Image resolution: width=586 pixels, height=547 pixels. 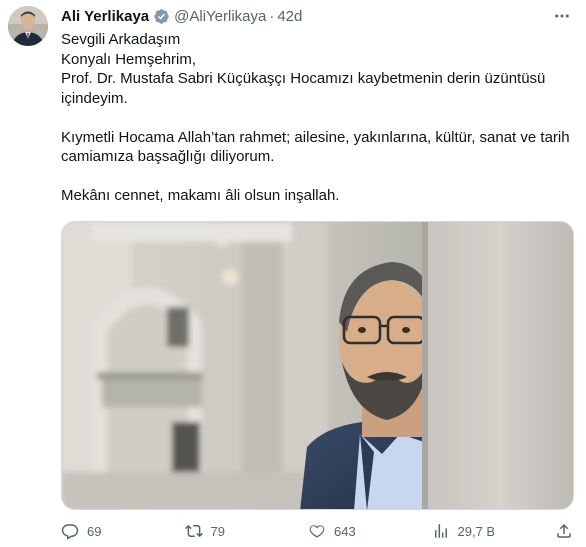 What do you see at coordinates (28, 26) in the screenshot?
I see `avatar` at bounding box center [28, 26].